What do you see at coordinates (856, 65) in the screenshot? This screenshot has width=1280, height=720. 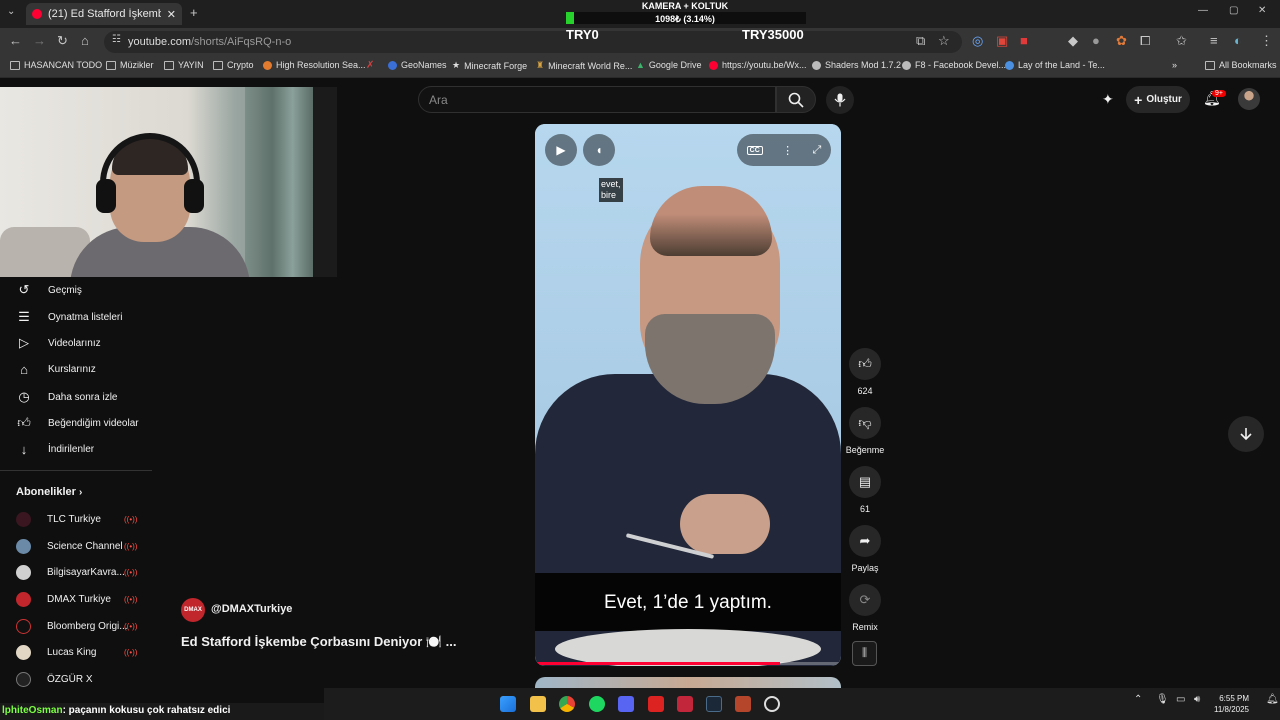 I see `bookmark-item: Shaders Mod 1.7.2` at bounding box center [856, 65].